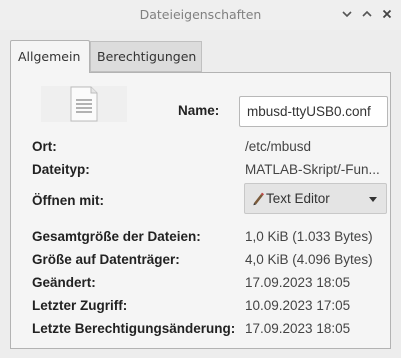 The image size is (401, 358). Describe the element at coordinates (134, 328) in the screenshot. I see `perm-changed-label: Letzte Berechtigungsänderung:` at that location.